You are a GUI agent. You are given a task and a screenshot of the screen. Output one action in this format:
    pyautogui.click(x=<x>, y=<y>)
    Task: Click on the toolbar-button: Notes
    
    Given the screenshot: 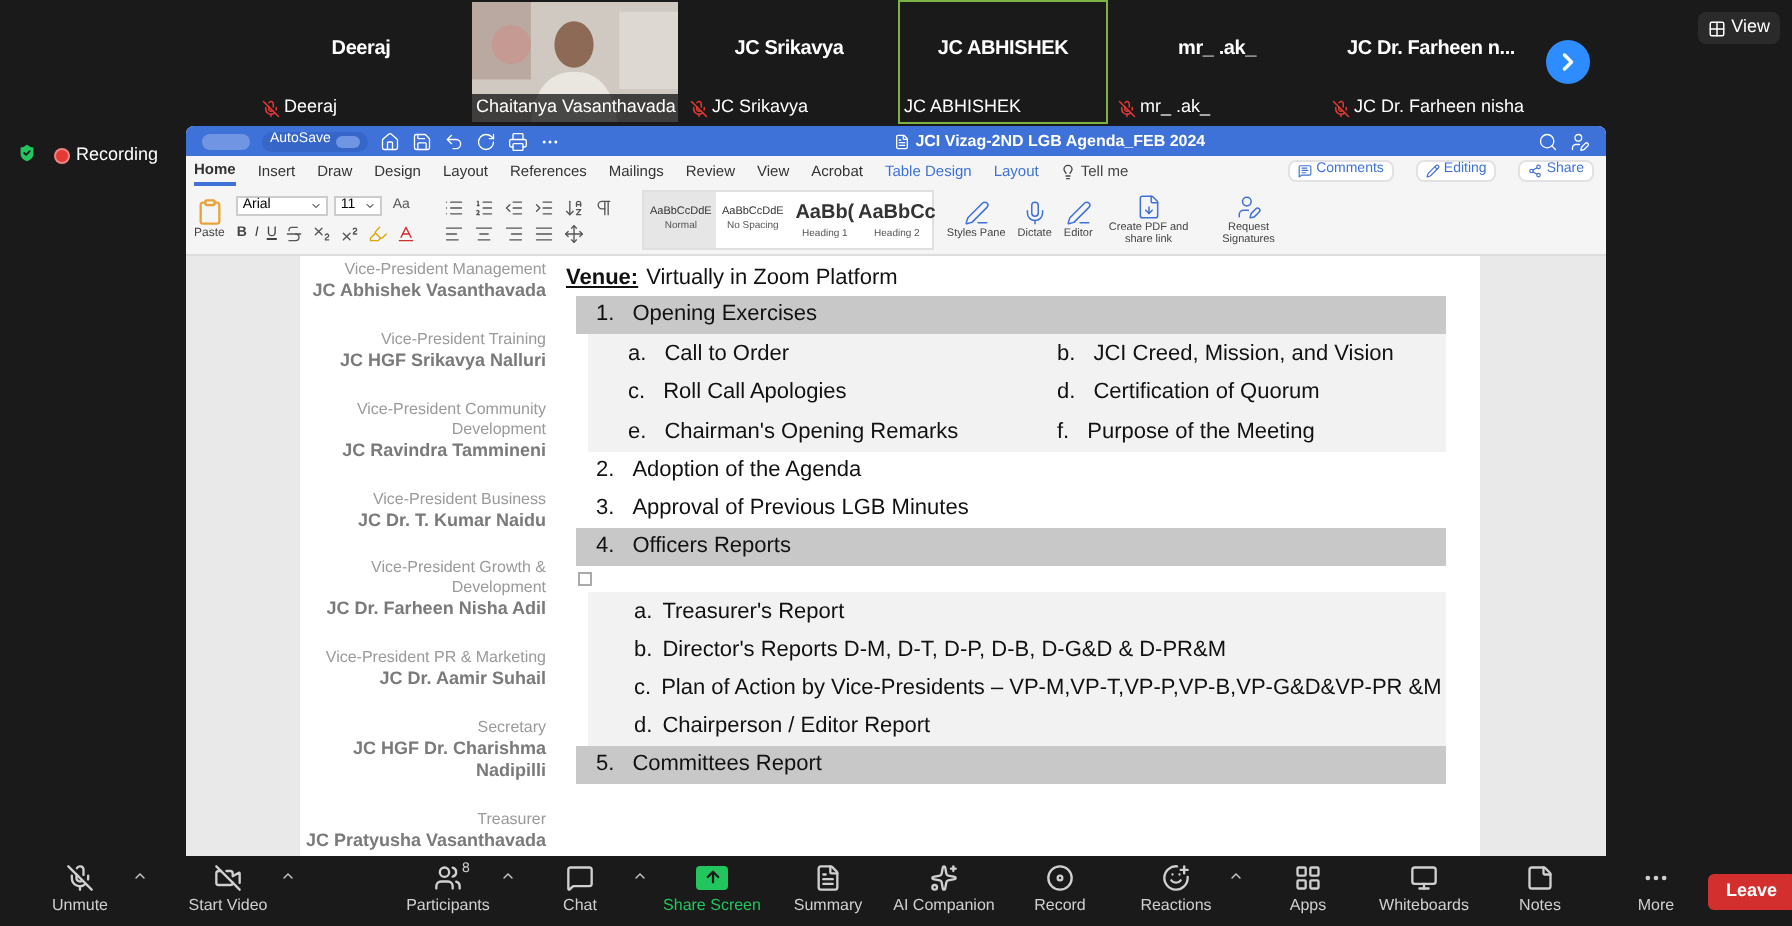 What is the action you would take?
    pyautogui.click(x=1540, y=891)
    